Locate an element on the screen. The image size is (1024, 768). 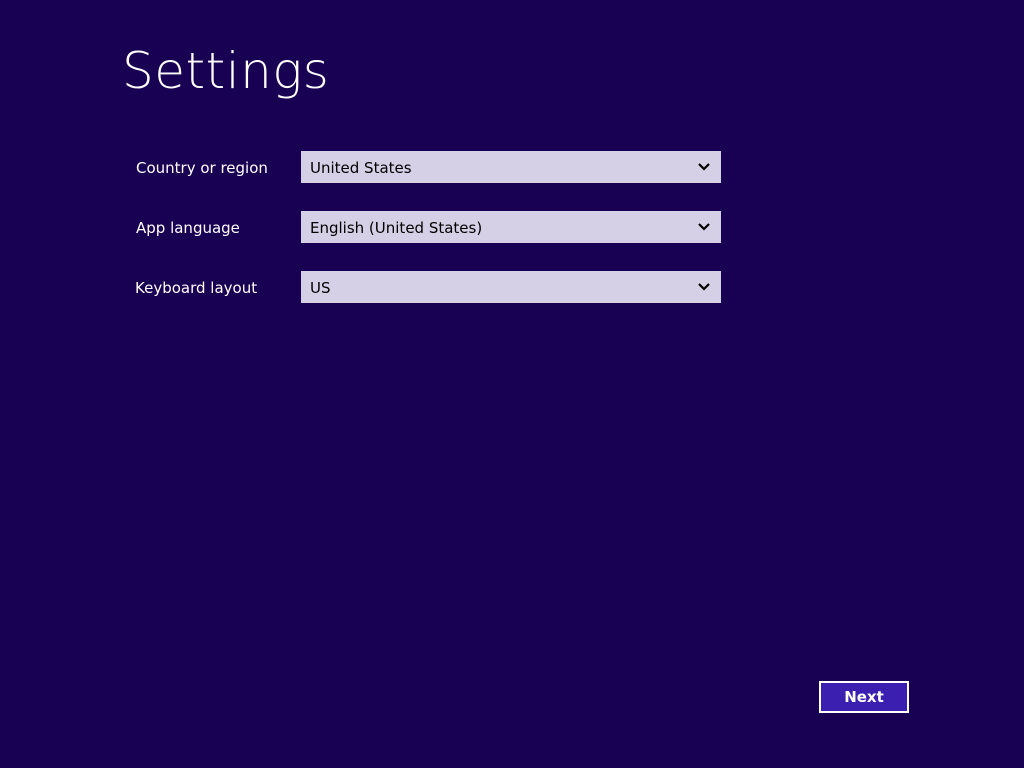
keyboard-row: Keyboard layout US is located at coordinates (512, 287).